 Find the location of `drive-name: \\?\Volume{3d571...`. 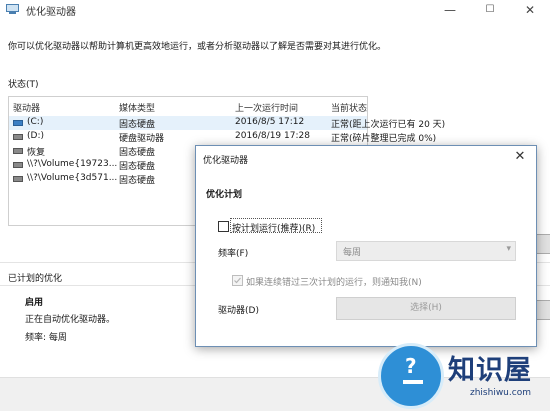

drive-name: \\?\Volume{3d571... is located at coordinates (72, 178).